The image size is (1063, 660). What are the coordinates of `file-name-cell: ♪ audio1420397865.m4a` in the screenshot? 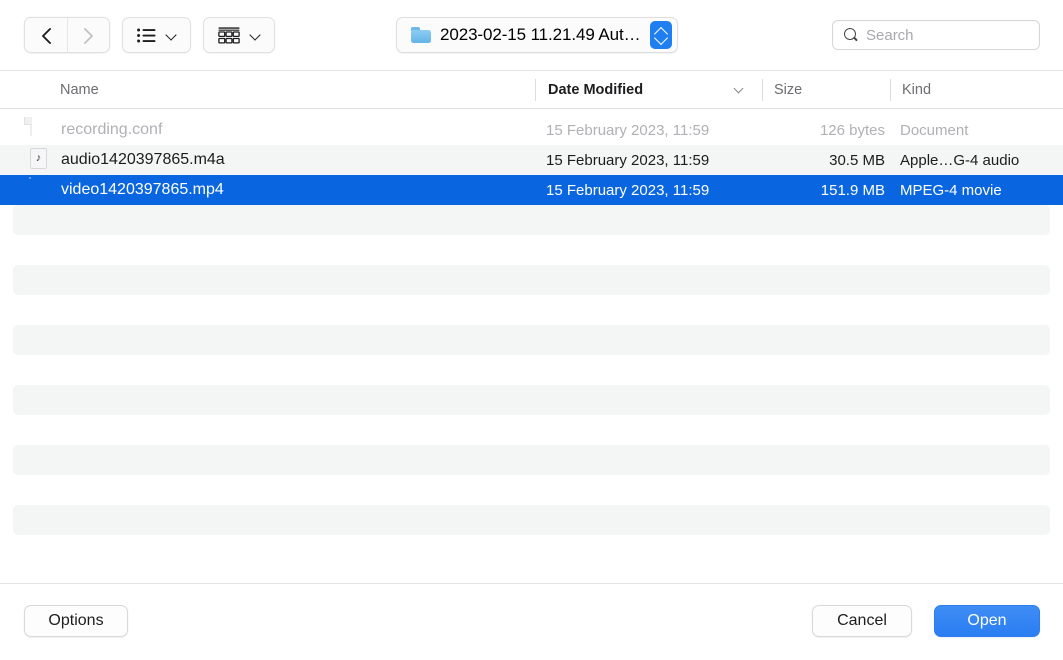 It's located at (127, 160).